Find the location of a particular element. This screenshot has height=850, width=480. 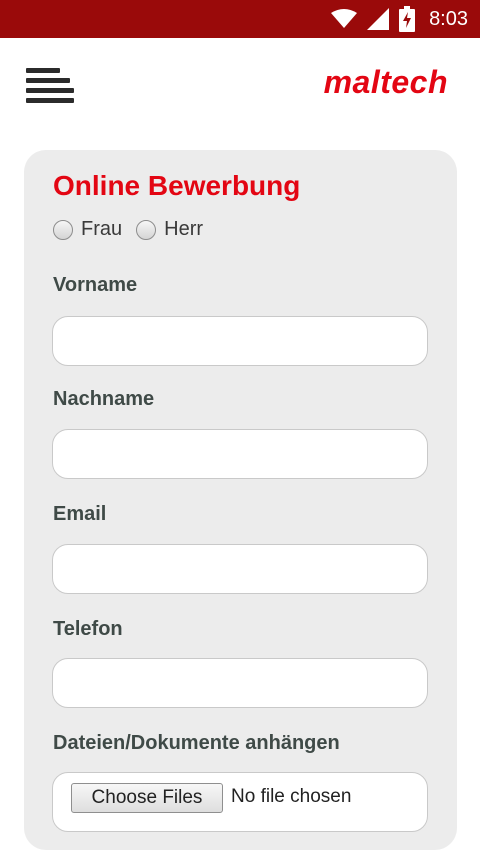

attachments-label: Dateien/Dokumente anhängen is located at coordinates (196, 743).